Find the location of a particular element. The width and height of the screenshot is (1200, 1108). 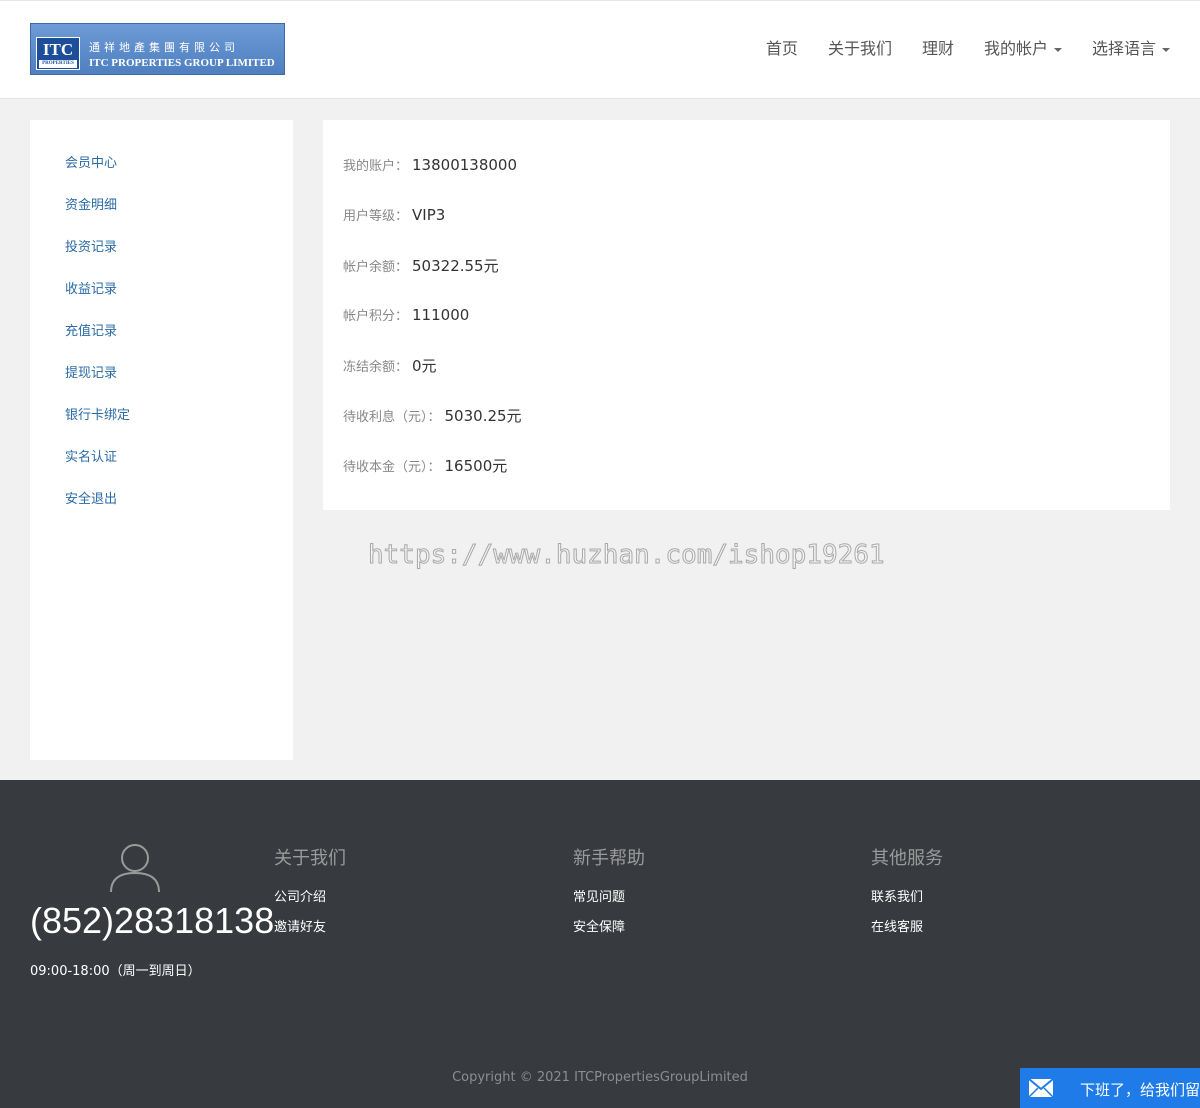

pending-principal-row: 待收本金（元）： 16500元 is located at coordinates (425, 465).